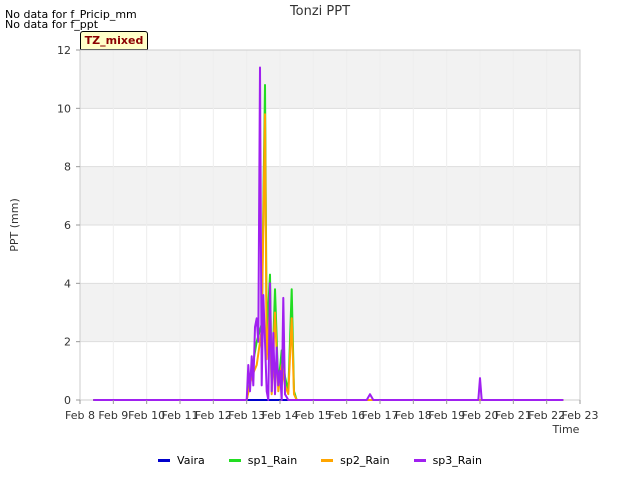 The height and width of the screenshot is (480, 640). Describe the element at coordinates (480, 415) in the screenshot. I see `x-tick-label: Feb 20` at that location.